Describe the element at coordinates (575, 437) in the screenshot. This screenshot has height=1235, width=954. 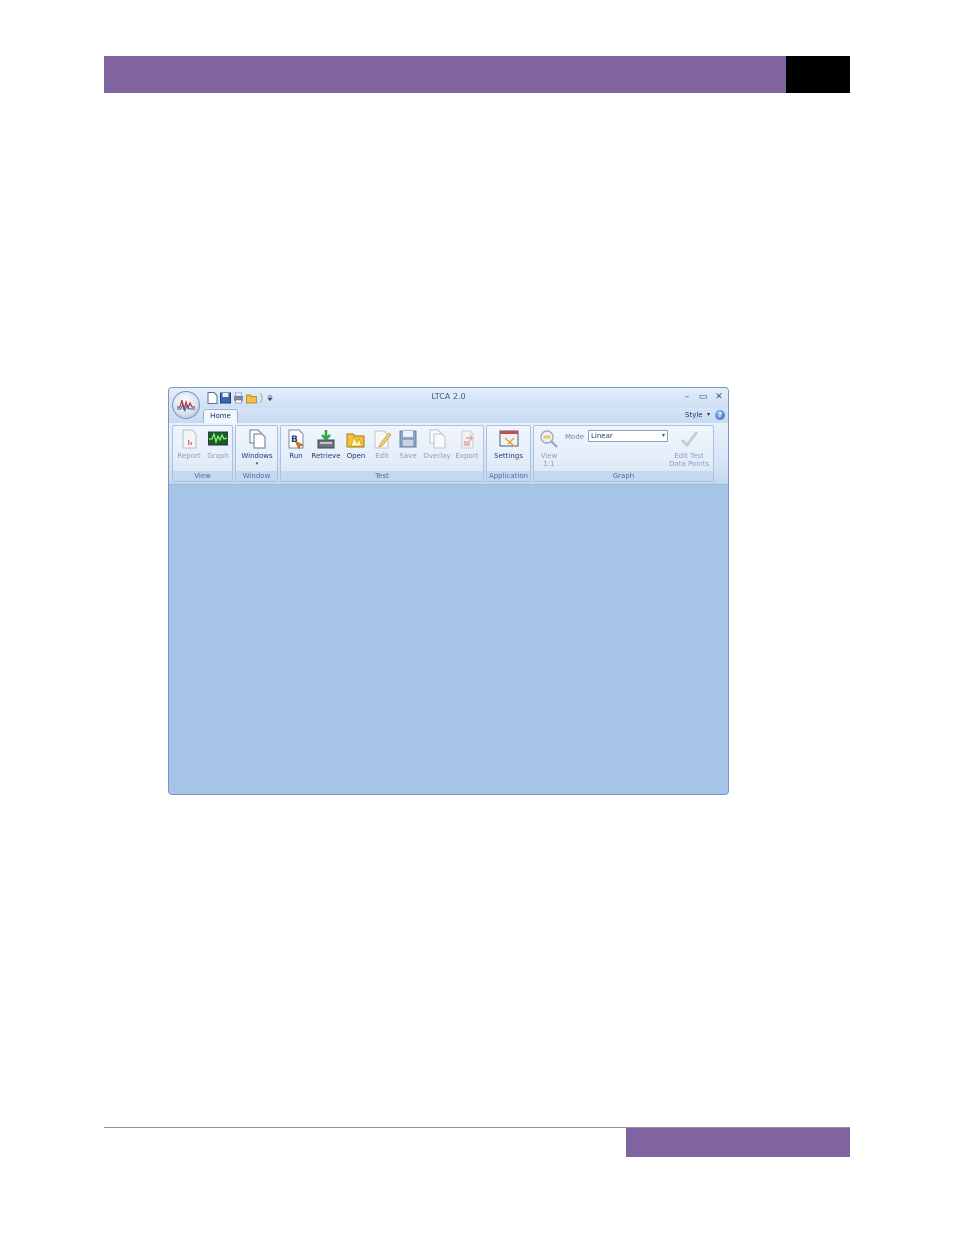
I see `mode-label: Mode` at that location.